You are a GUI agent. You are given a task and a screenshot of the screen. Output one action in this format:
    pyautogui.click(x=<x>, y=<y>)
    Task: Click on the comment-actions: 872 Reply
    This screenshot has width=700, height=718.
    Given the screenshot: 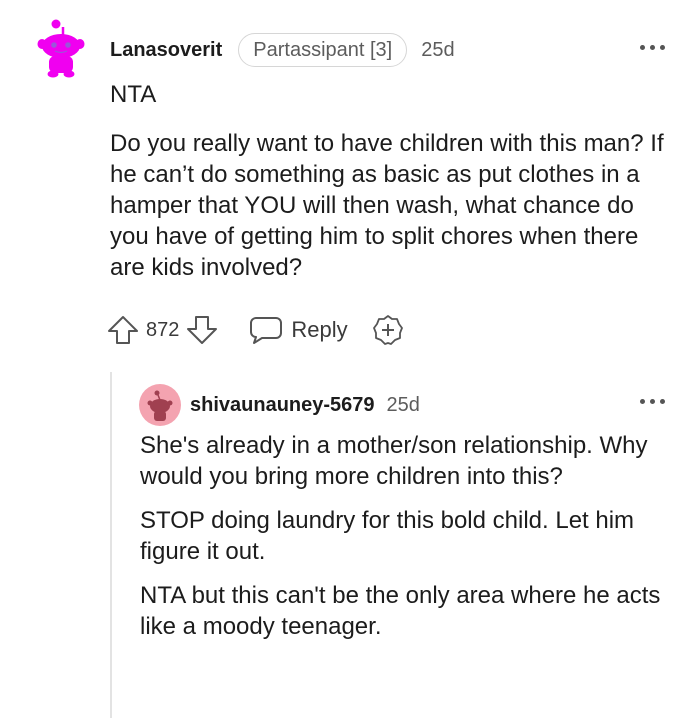 What is the action you would take?
    pyautogui.click(x=255, y=330)
    